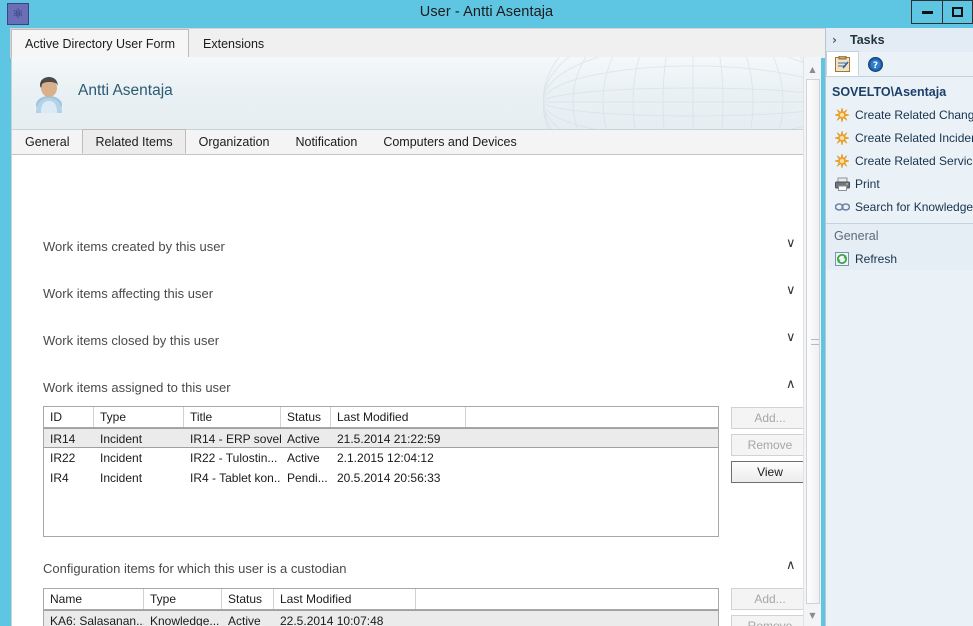  I want to click on tasks-panel-header: › Tasks, so click(899, 40).